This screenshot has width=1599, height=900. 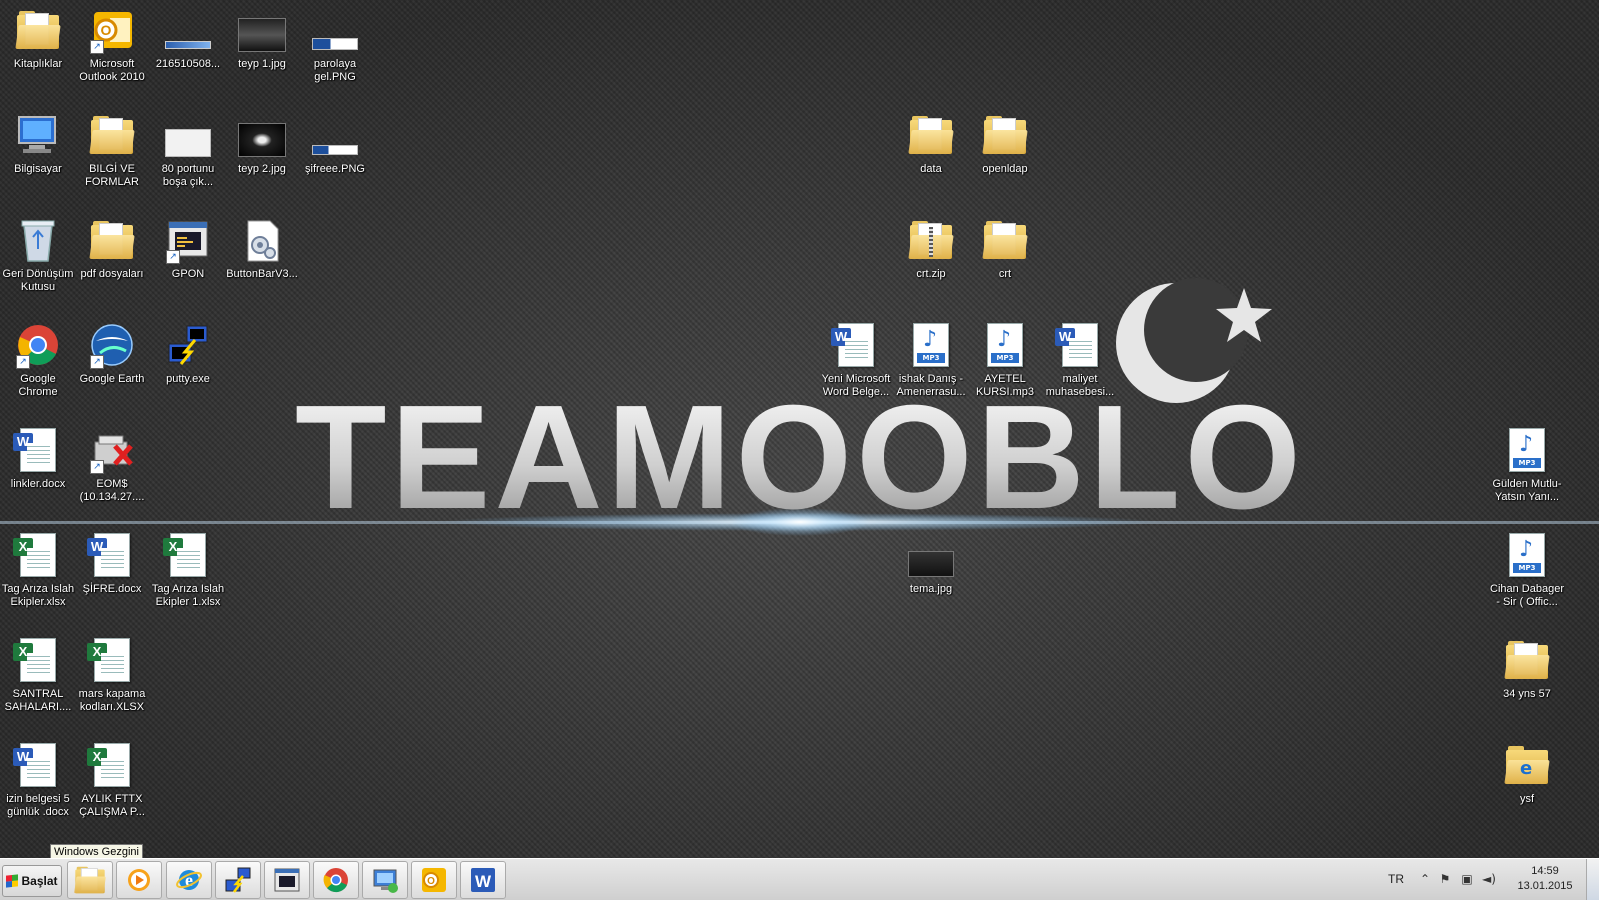 What do you see at coordinates (1545, 879) in the screenshot?
I see `clock: 14:59 13.01.2015` at bounding box center [1545, 879].